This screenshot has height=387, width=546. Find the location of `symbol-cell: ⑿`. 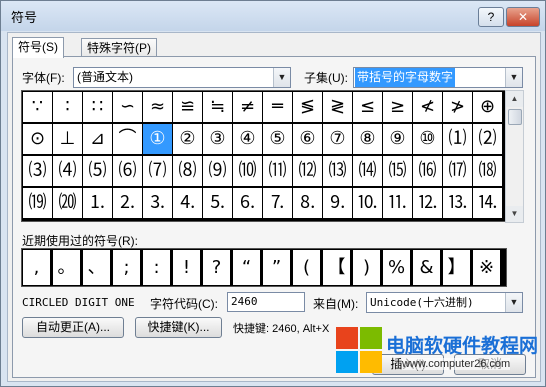

symbol-cell: ⑿ is located at coordinates (307, 171).